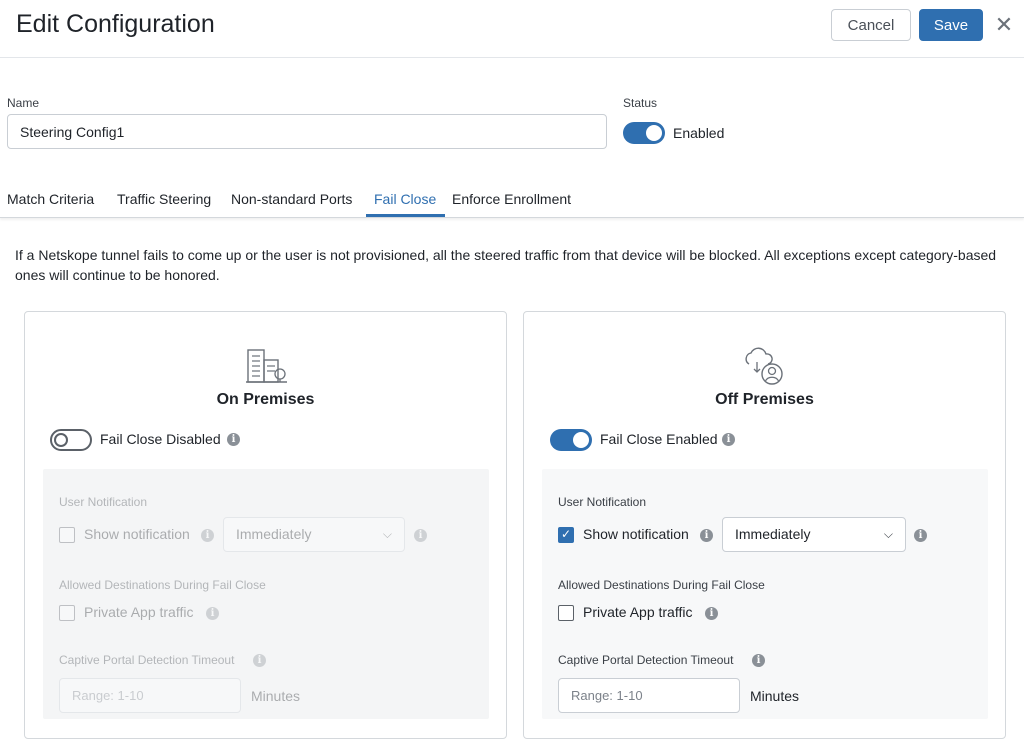 This screenshot has width=1024, height=750. Describe the element at coordinates (405, 215) in the screenshot. I see `active-tab-indicator` at that location.